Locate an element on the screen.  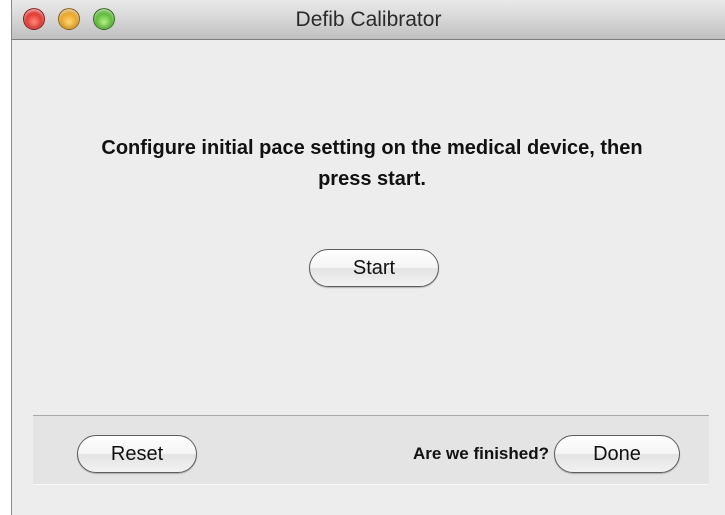
reset-button: Reset is located at coordinates (137, 454).